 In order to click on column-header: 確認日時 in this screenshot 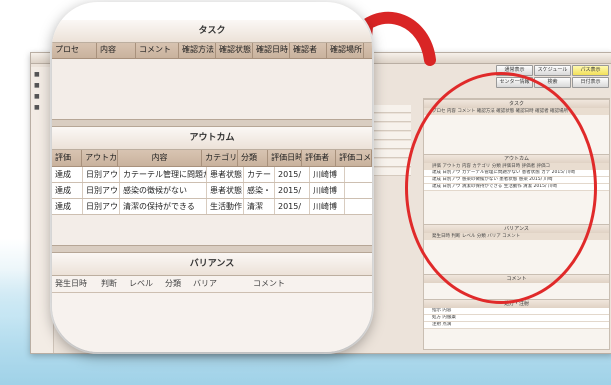, I will do `click(271, 50)`.